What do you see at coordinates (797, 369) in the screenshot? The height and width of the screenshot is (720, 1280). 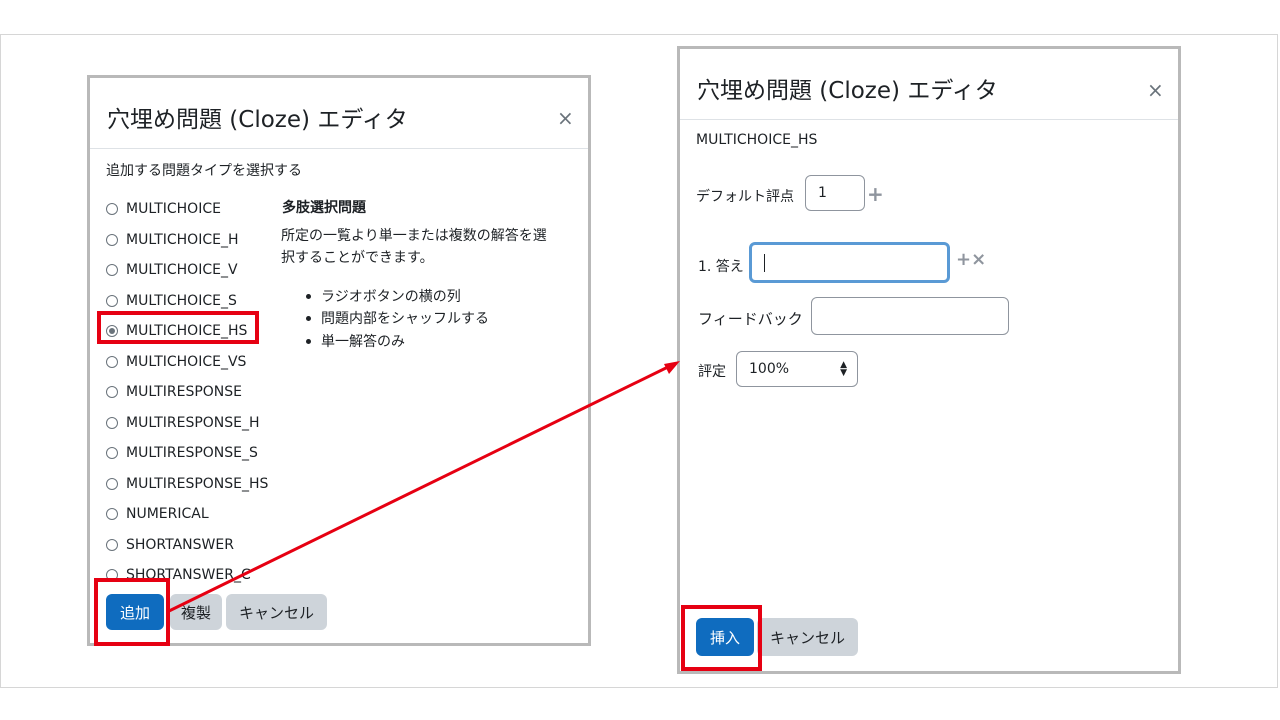 I see `grade-select: 100% ▲ ▼` at bounding box center [797, 369].